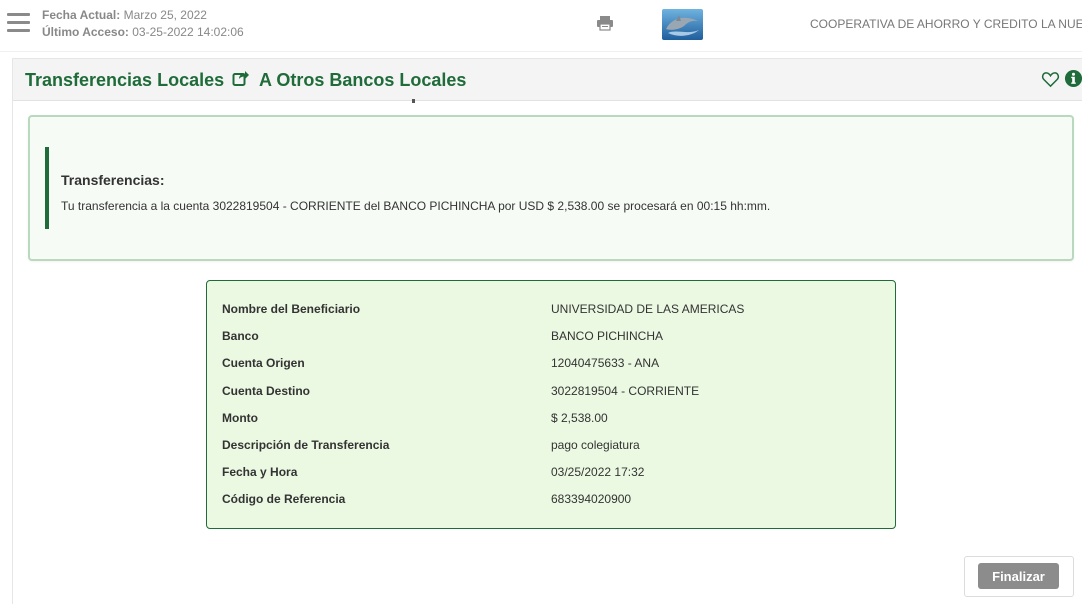 The image size is (1082, 604). I want to click on print-icon, so click(605, 23).